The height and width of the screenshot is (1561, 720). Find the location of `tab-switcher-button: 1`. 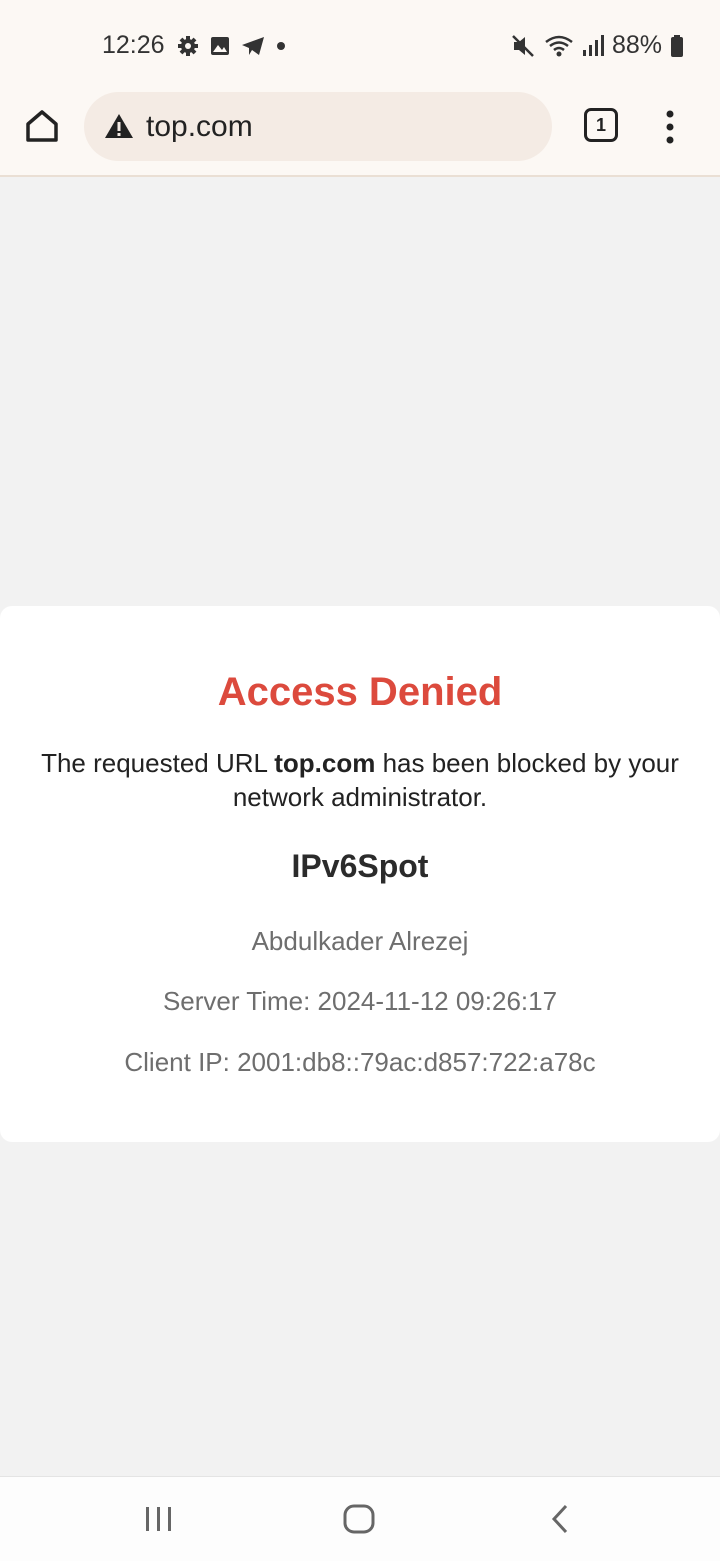

tab-switcher-button: 1 is located at coordinates (601, 125).